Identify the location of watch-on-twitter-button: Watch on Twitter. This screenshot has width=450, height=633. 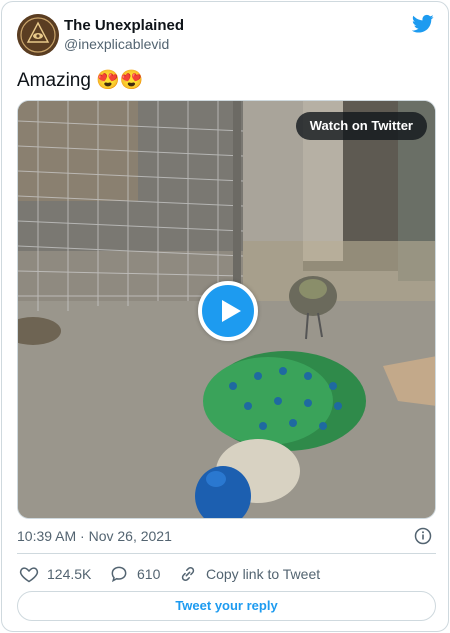
(361, 126).